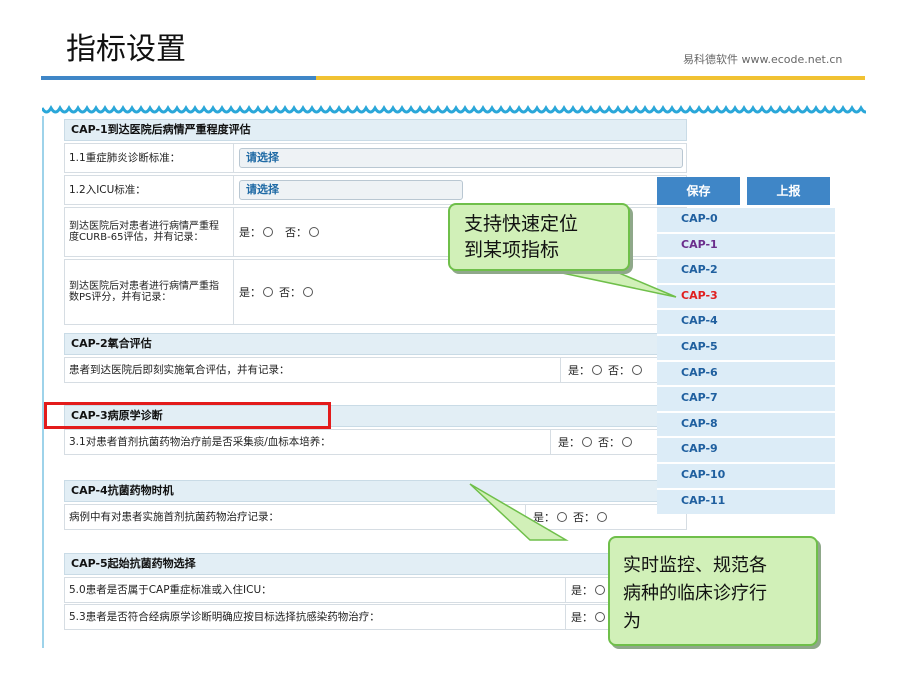 The image size is (900, 675). I want to click on form-row: 3.1对患者首剂抗菌药物治疗前是否采集痰/血标本培养： 是： 否：, so click(375, 442).